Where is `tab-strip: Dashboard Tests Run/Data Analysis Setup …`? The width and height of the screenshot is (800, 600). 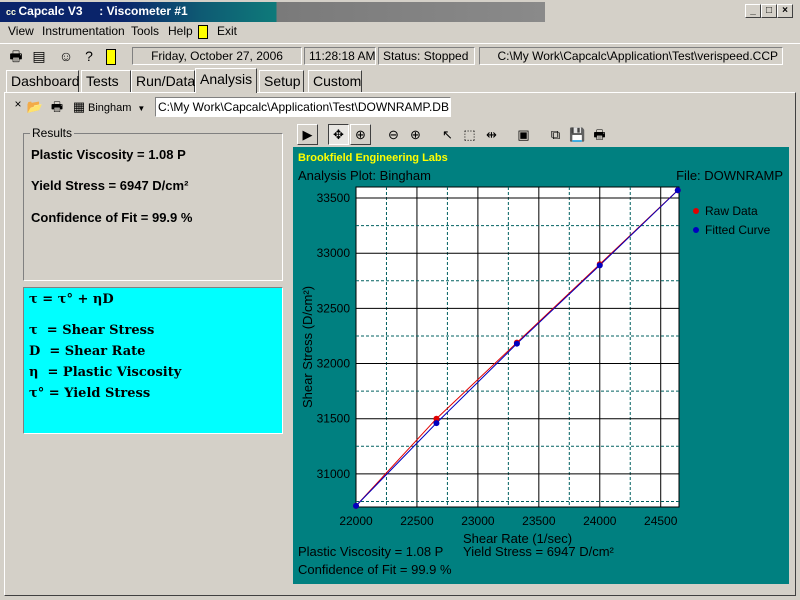
tab-strip: Dashboard Tests Run/Data Analysis Setup … is located at coordinates (400, 80).